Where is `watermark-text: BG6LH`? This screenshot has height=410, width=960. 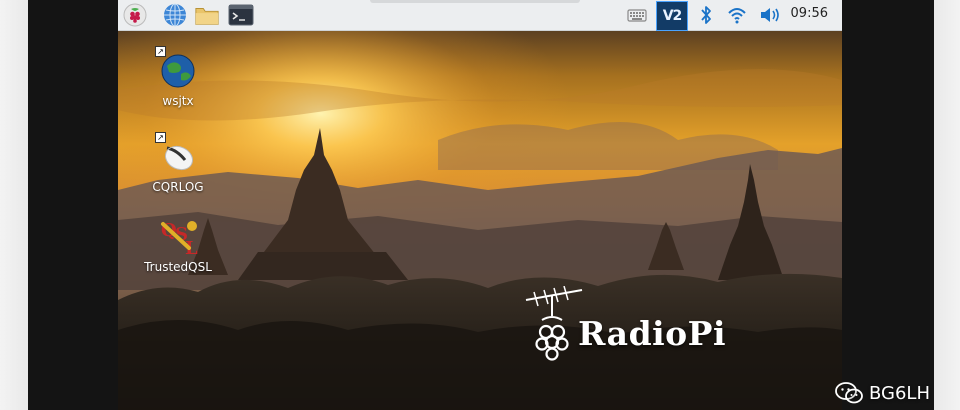
watermark-text: BG6LH is located at coordinates (899, 393).